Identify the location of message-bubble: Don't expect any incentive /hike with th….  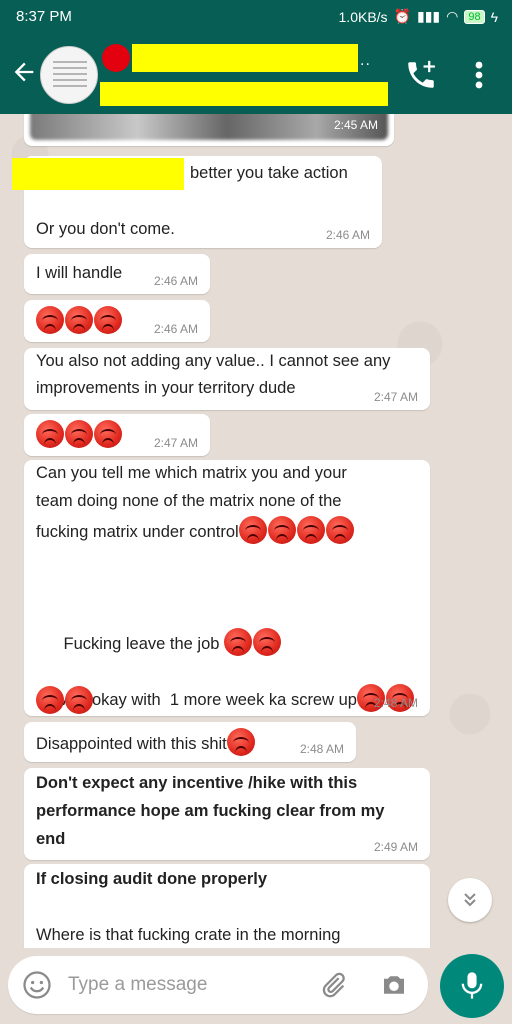
(227, 814).